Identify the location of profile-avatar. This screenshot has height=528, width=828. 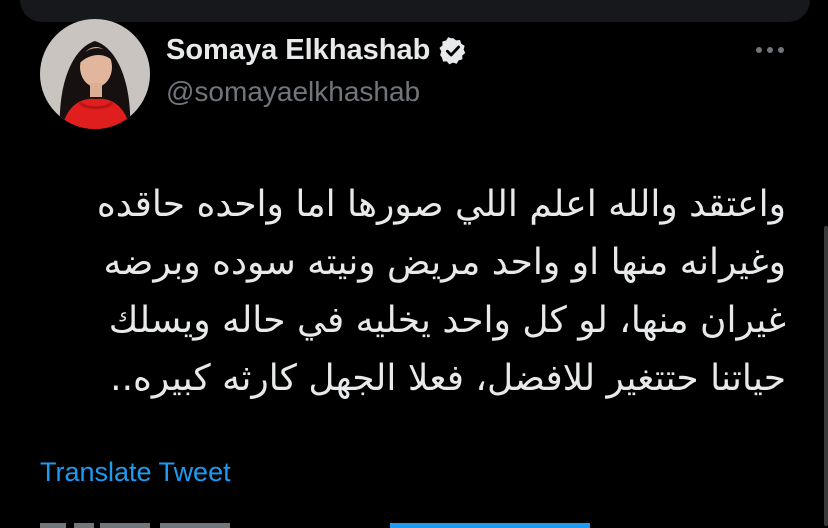
(95, 74).